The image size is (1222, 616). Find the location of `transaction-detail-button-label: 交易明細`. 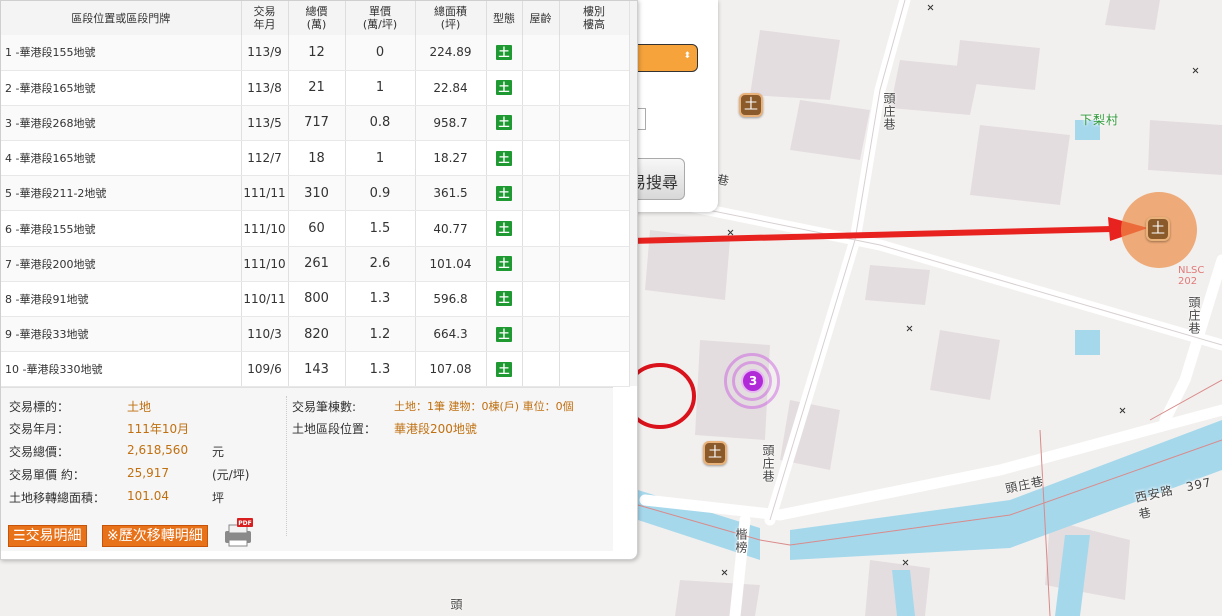

transaction-detail-button-label: 交易明細 is located at coordinates (53, 536).